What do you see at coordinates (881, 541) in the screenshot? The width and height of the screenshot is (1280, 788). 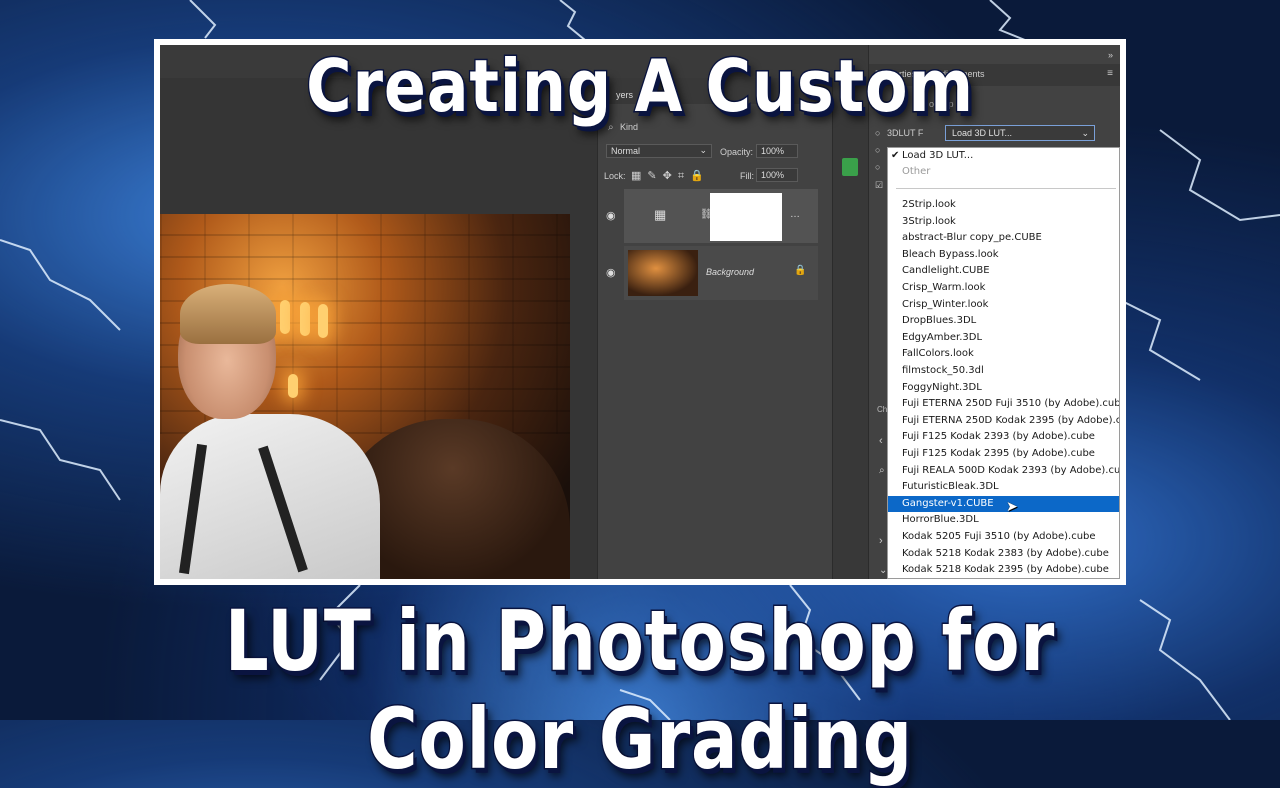 I see `chevron-right-icon: ›` at bounding box center [881, 541].